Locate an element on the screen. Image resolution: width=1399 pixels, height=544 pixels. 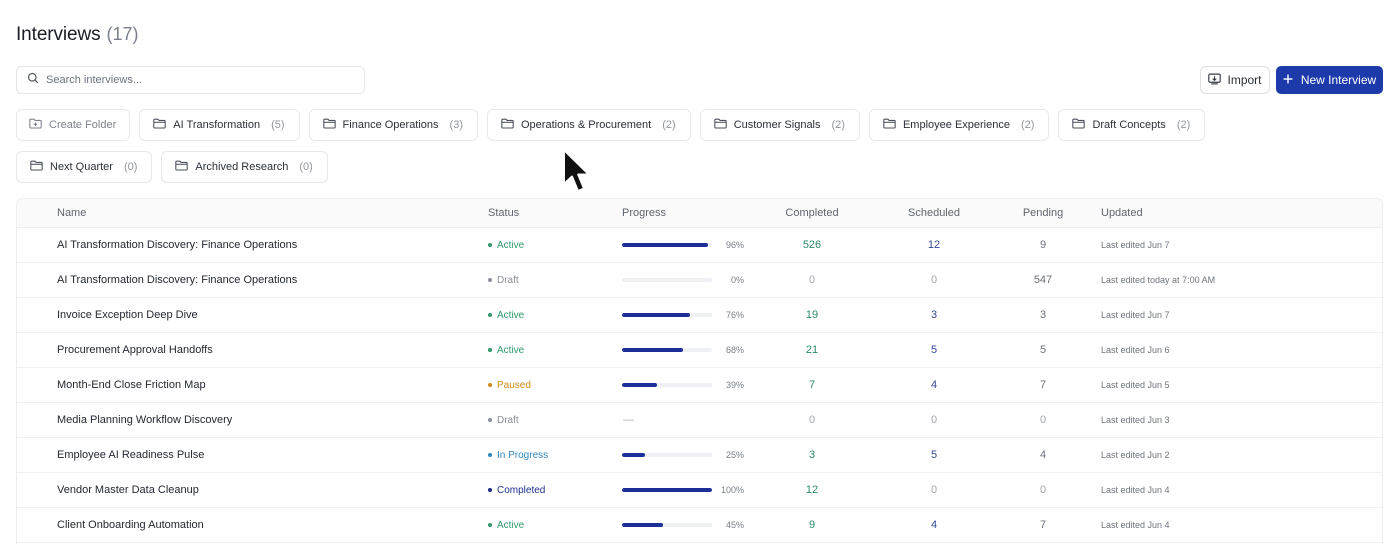
folder-count: (5) is located at coordinates (278, 125).